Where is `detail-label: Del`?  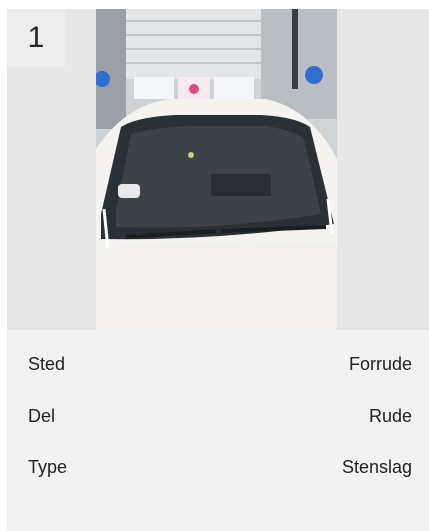
detail-label: Del is located at coordinates (42, 415).